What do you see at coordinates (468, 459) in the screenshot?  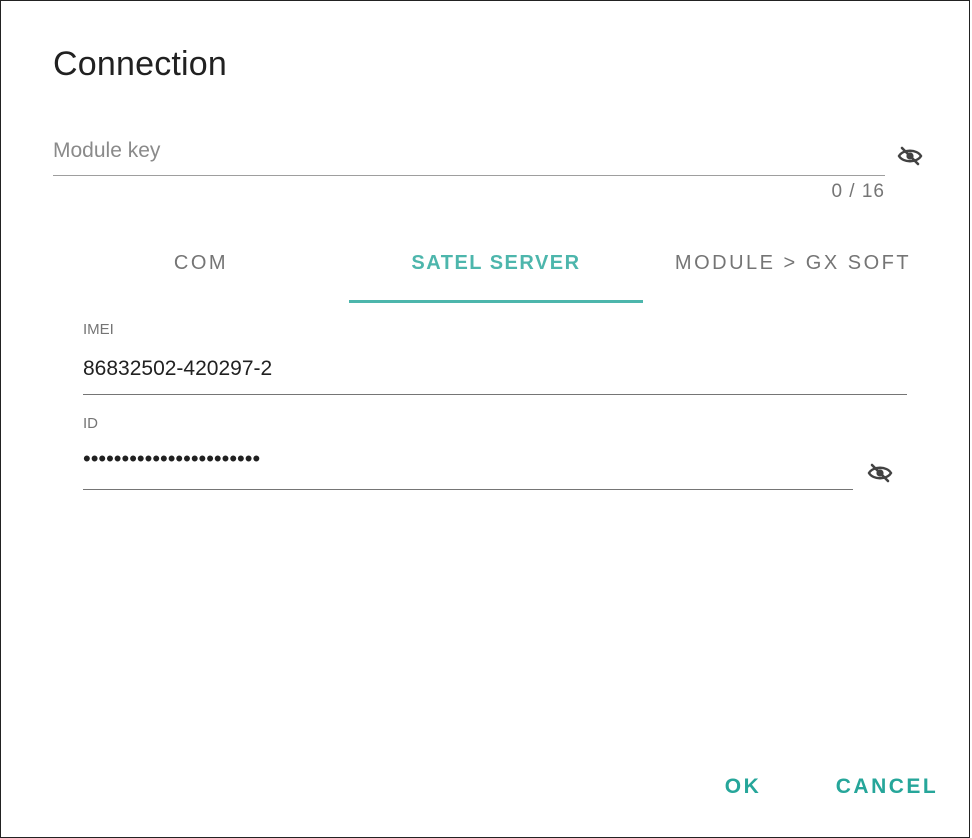 I see `id-input` at bounding box center [468, 459].